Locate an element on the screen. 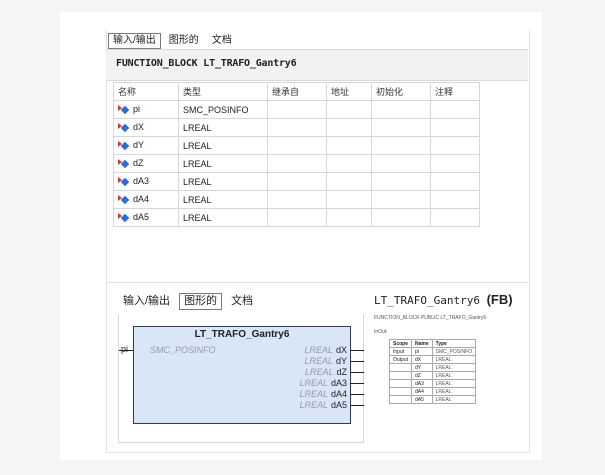  var-name: dA4 is located at coordinates (141, 199).